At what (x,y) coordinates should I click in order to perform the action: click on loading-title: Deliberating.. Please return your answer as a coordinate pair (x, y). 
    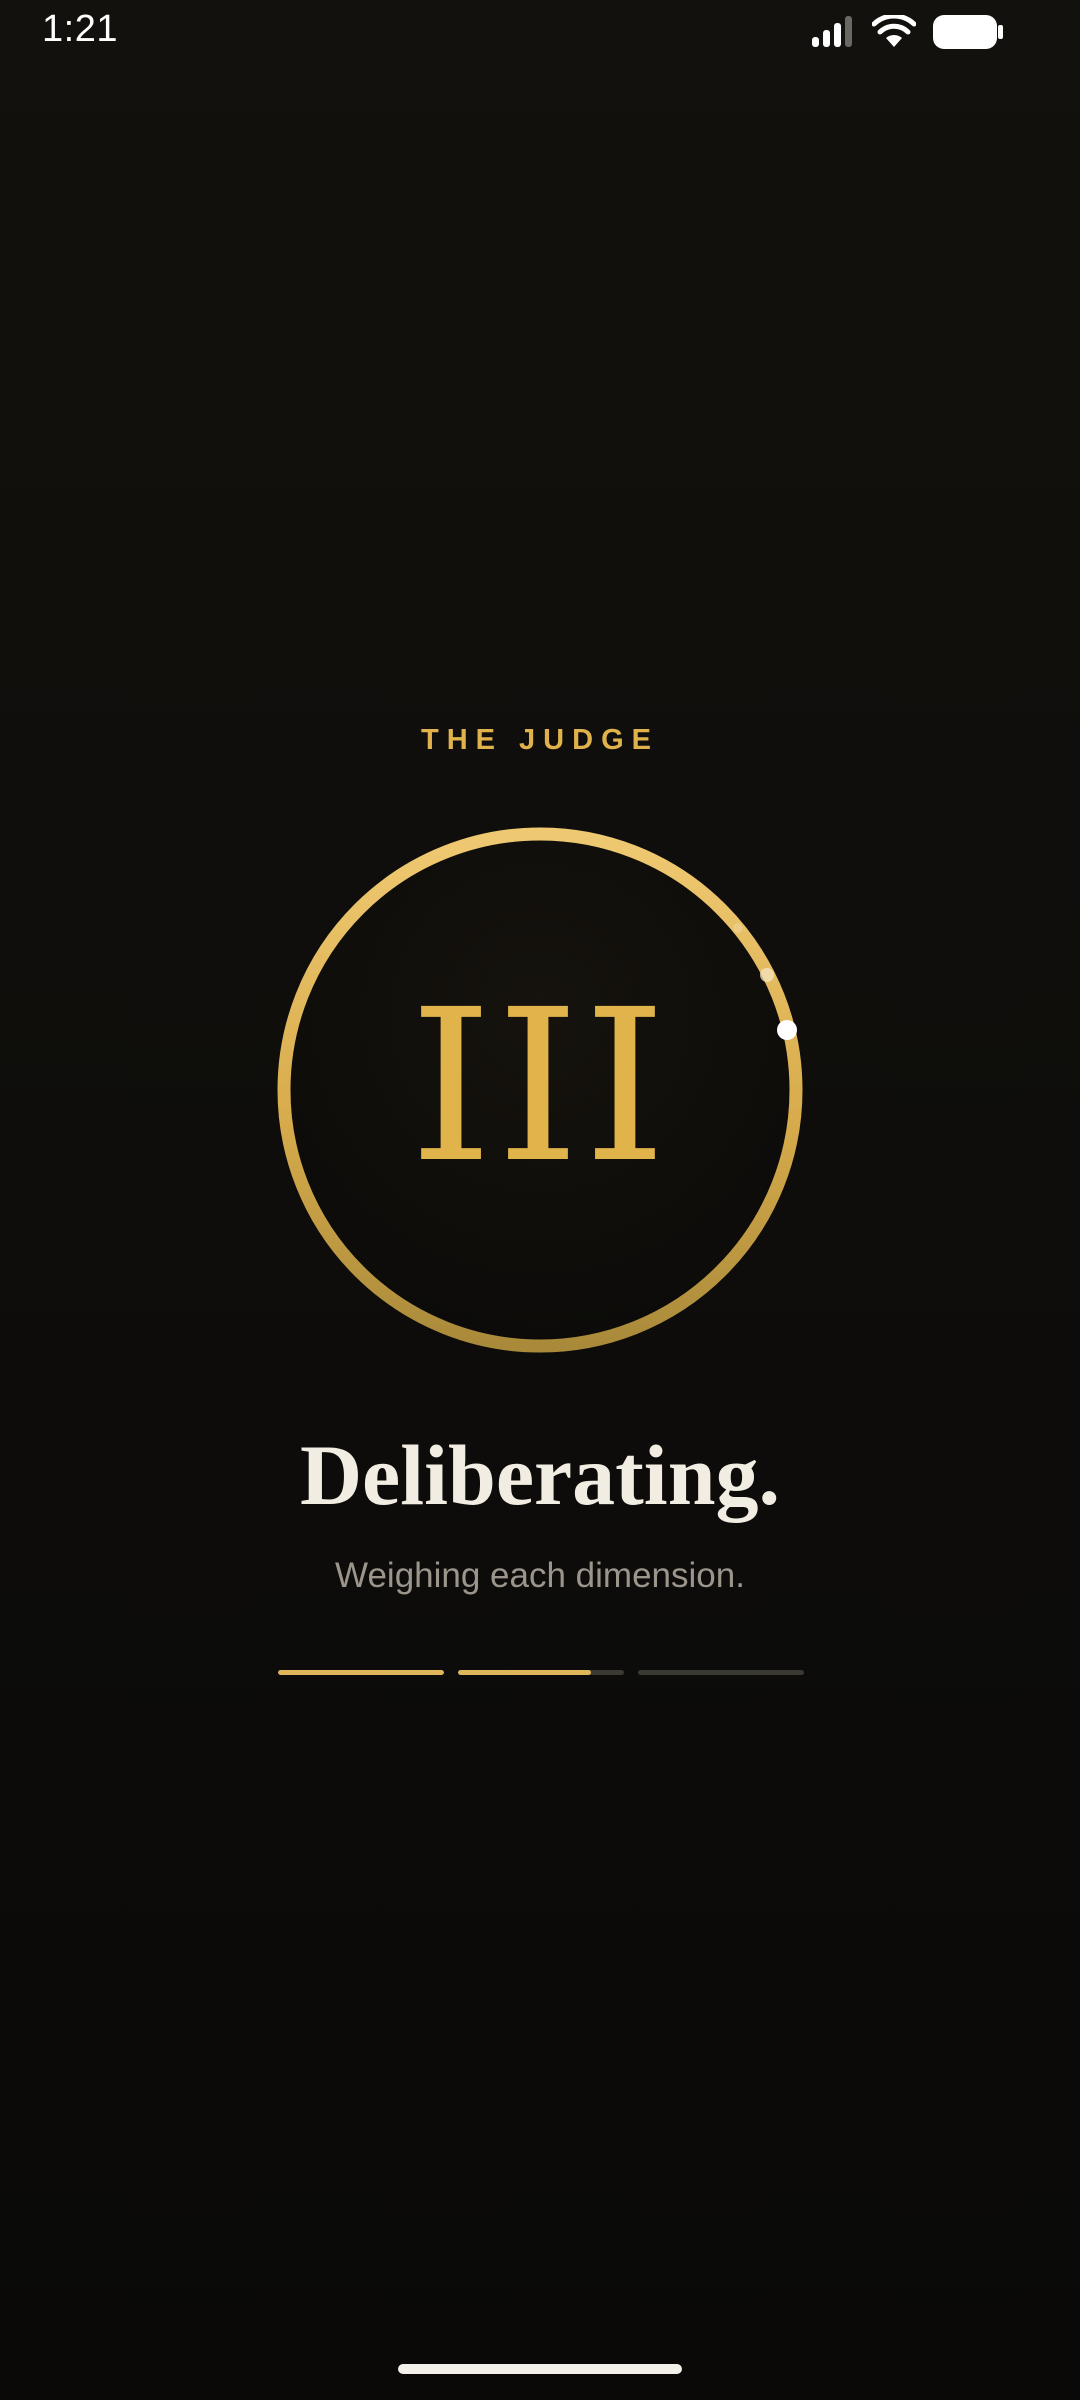
    Looking at the image, I should click on (540, 1475).